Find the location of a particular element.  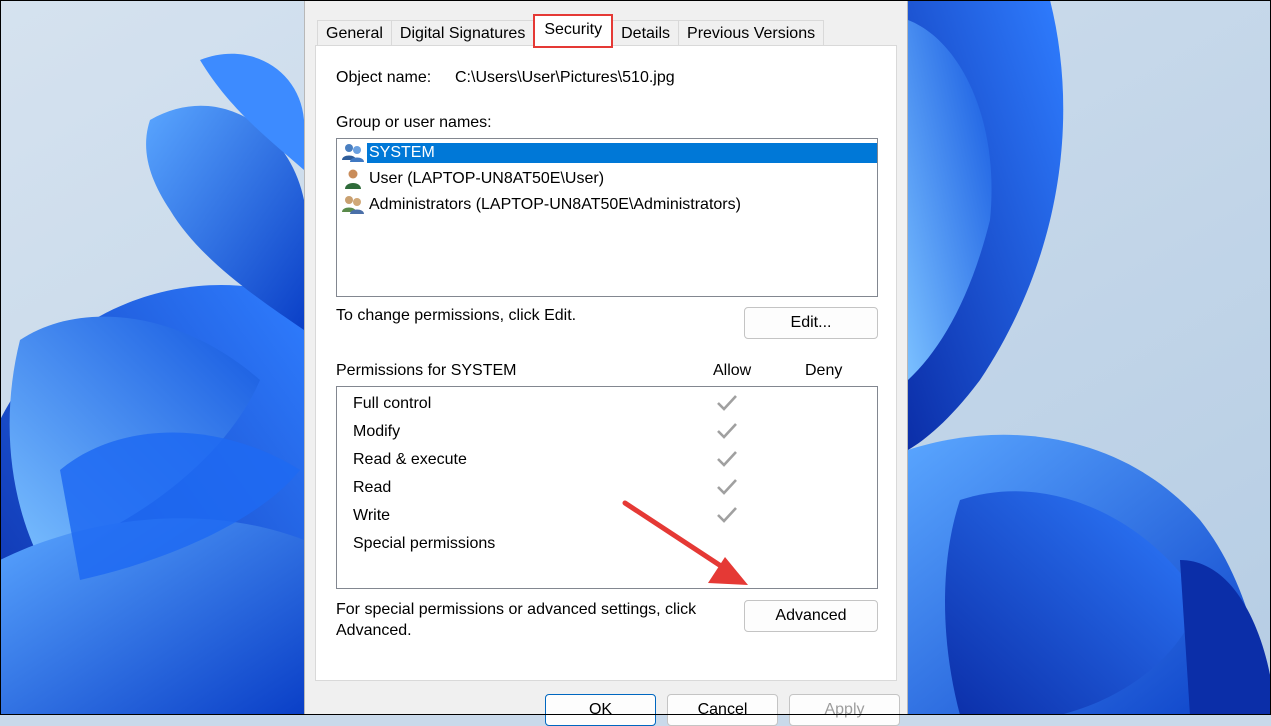

user-icon is located at coordinates (353, 179).